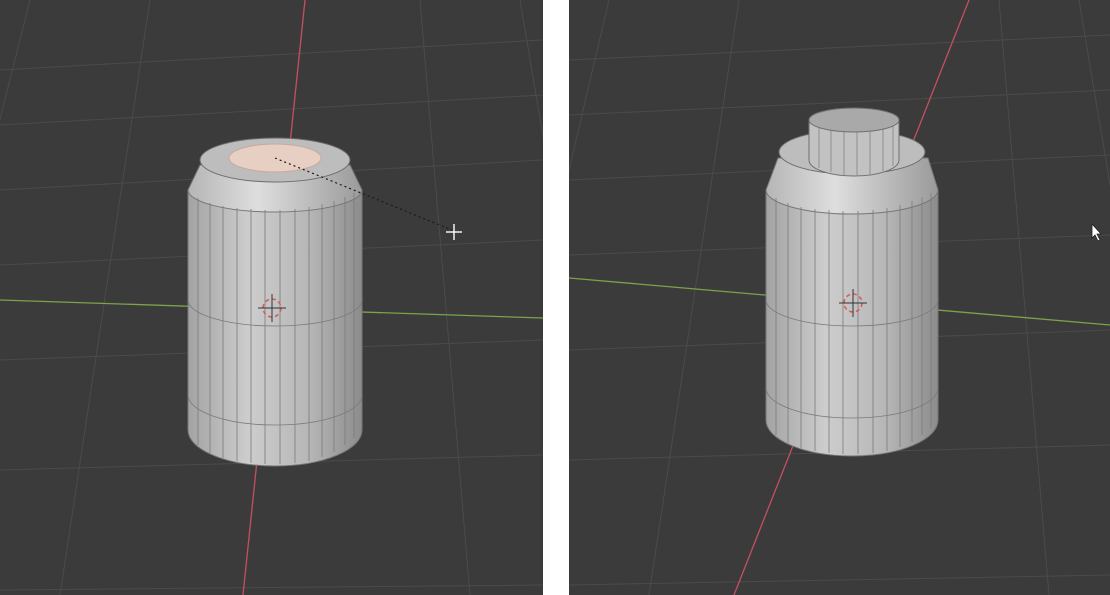 This screenshot has width=1110, height=595. What do you see at coordinates (1096, 232) in the screenshot?
I see `mouse-pointer-icon` at bounding box center [1096, 232].